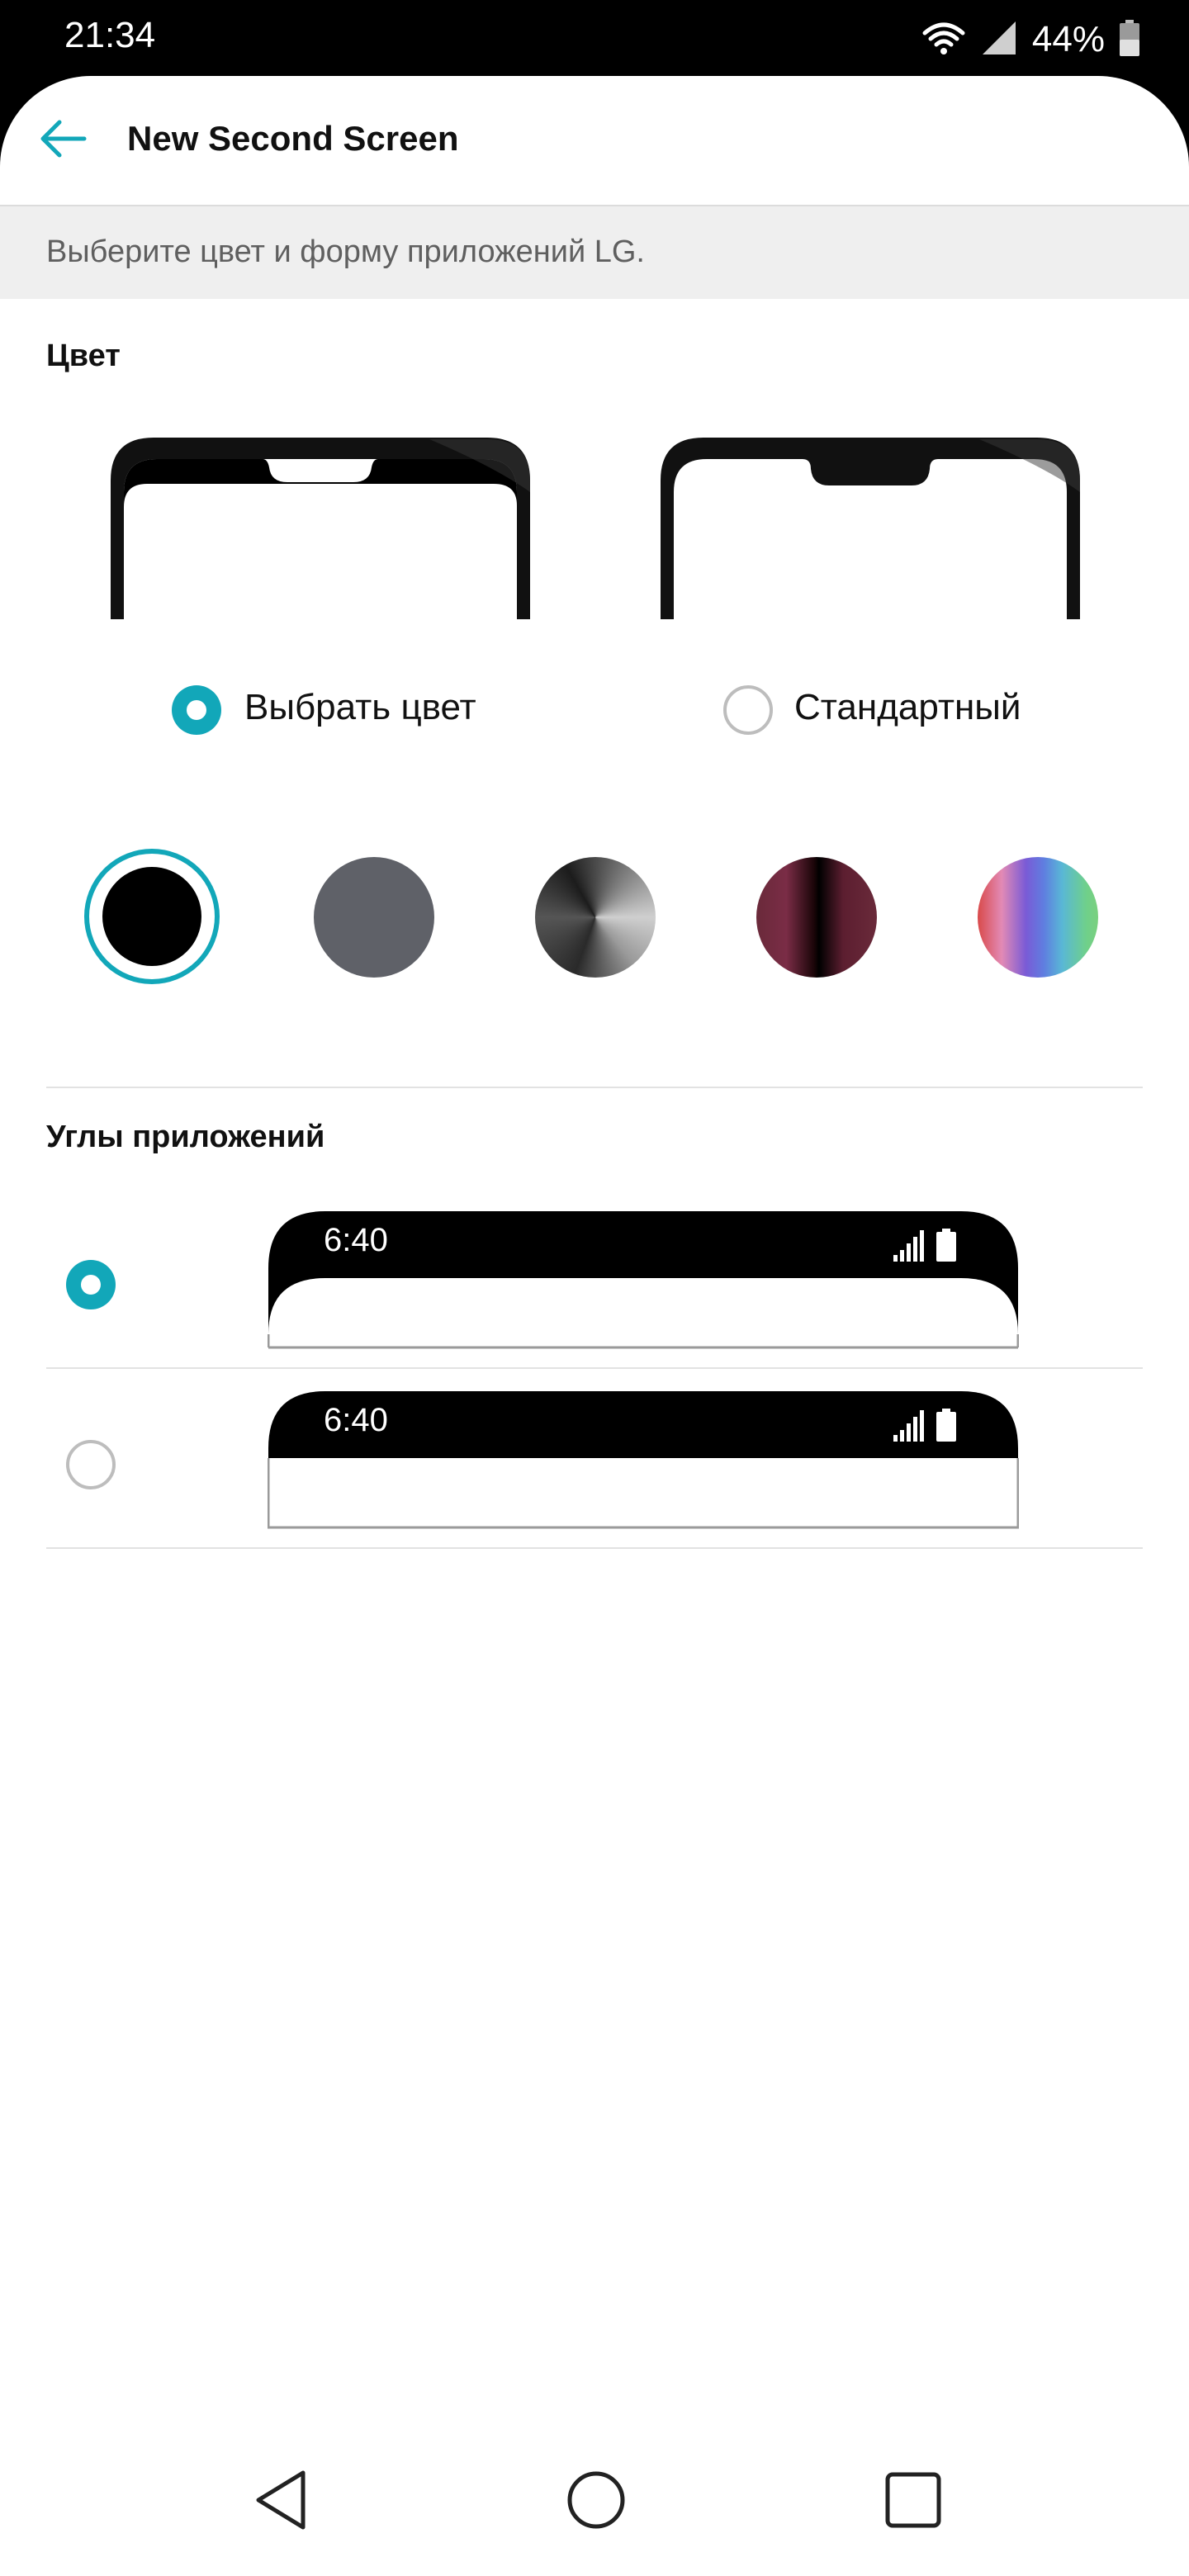  Describe the element at coordinates (280, 2500) in the screenshot. I see `back-triangle-icon` at that location.